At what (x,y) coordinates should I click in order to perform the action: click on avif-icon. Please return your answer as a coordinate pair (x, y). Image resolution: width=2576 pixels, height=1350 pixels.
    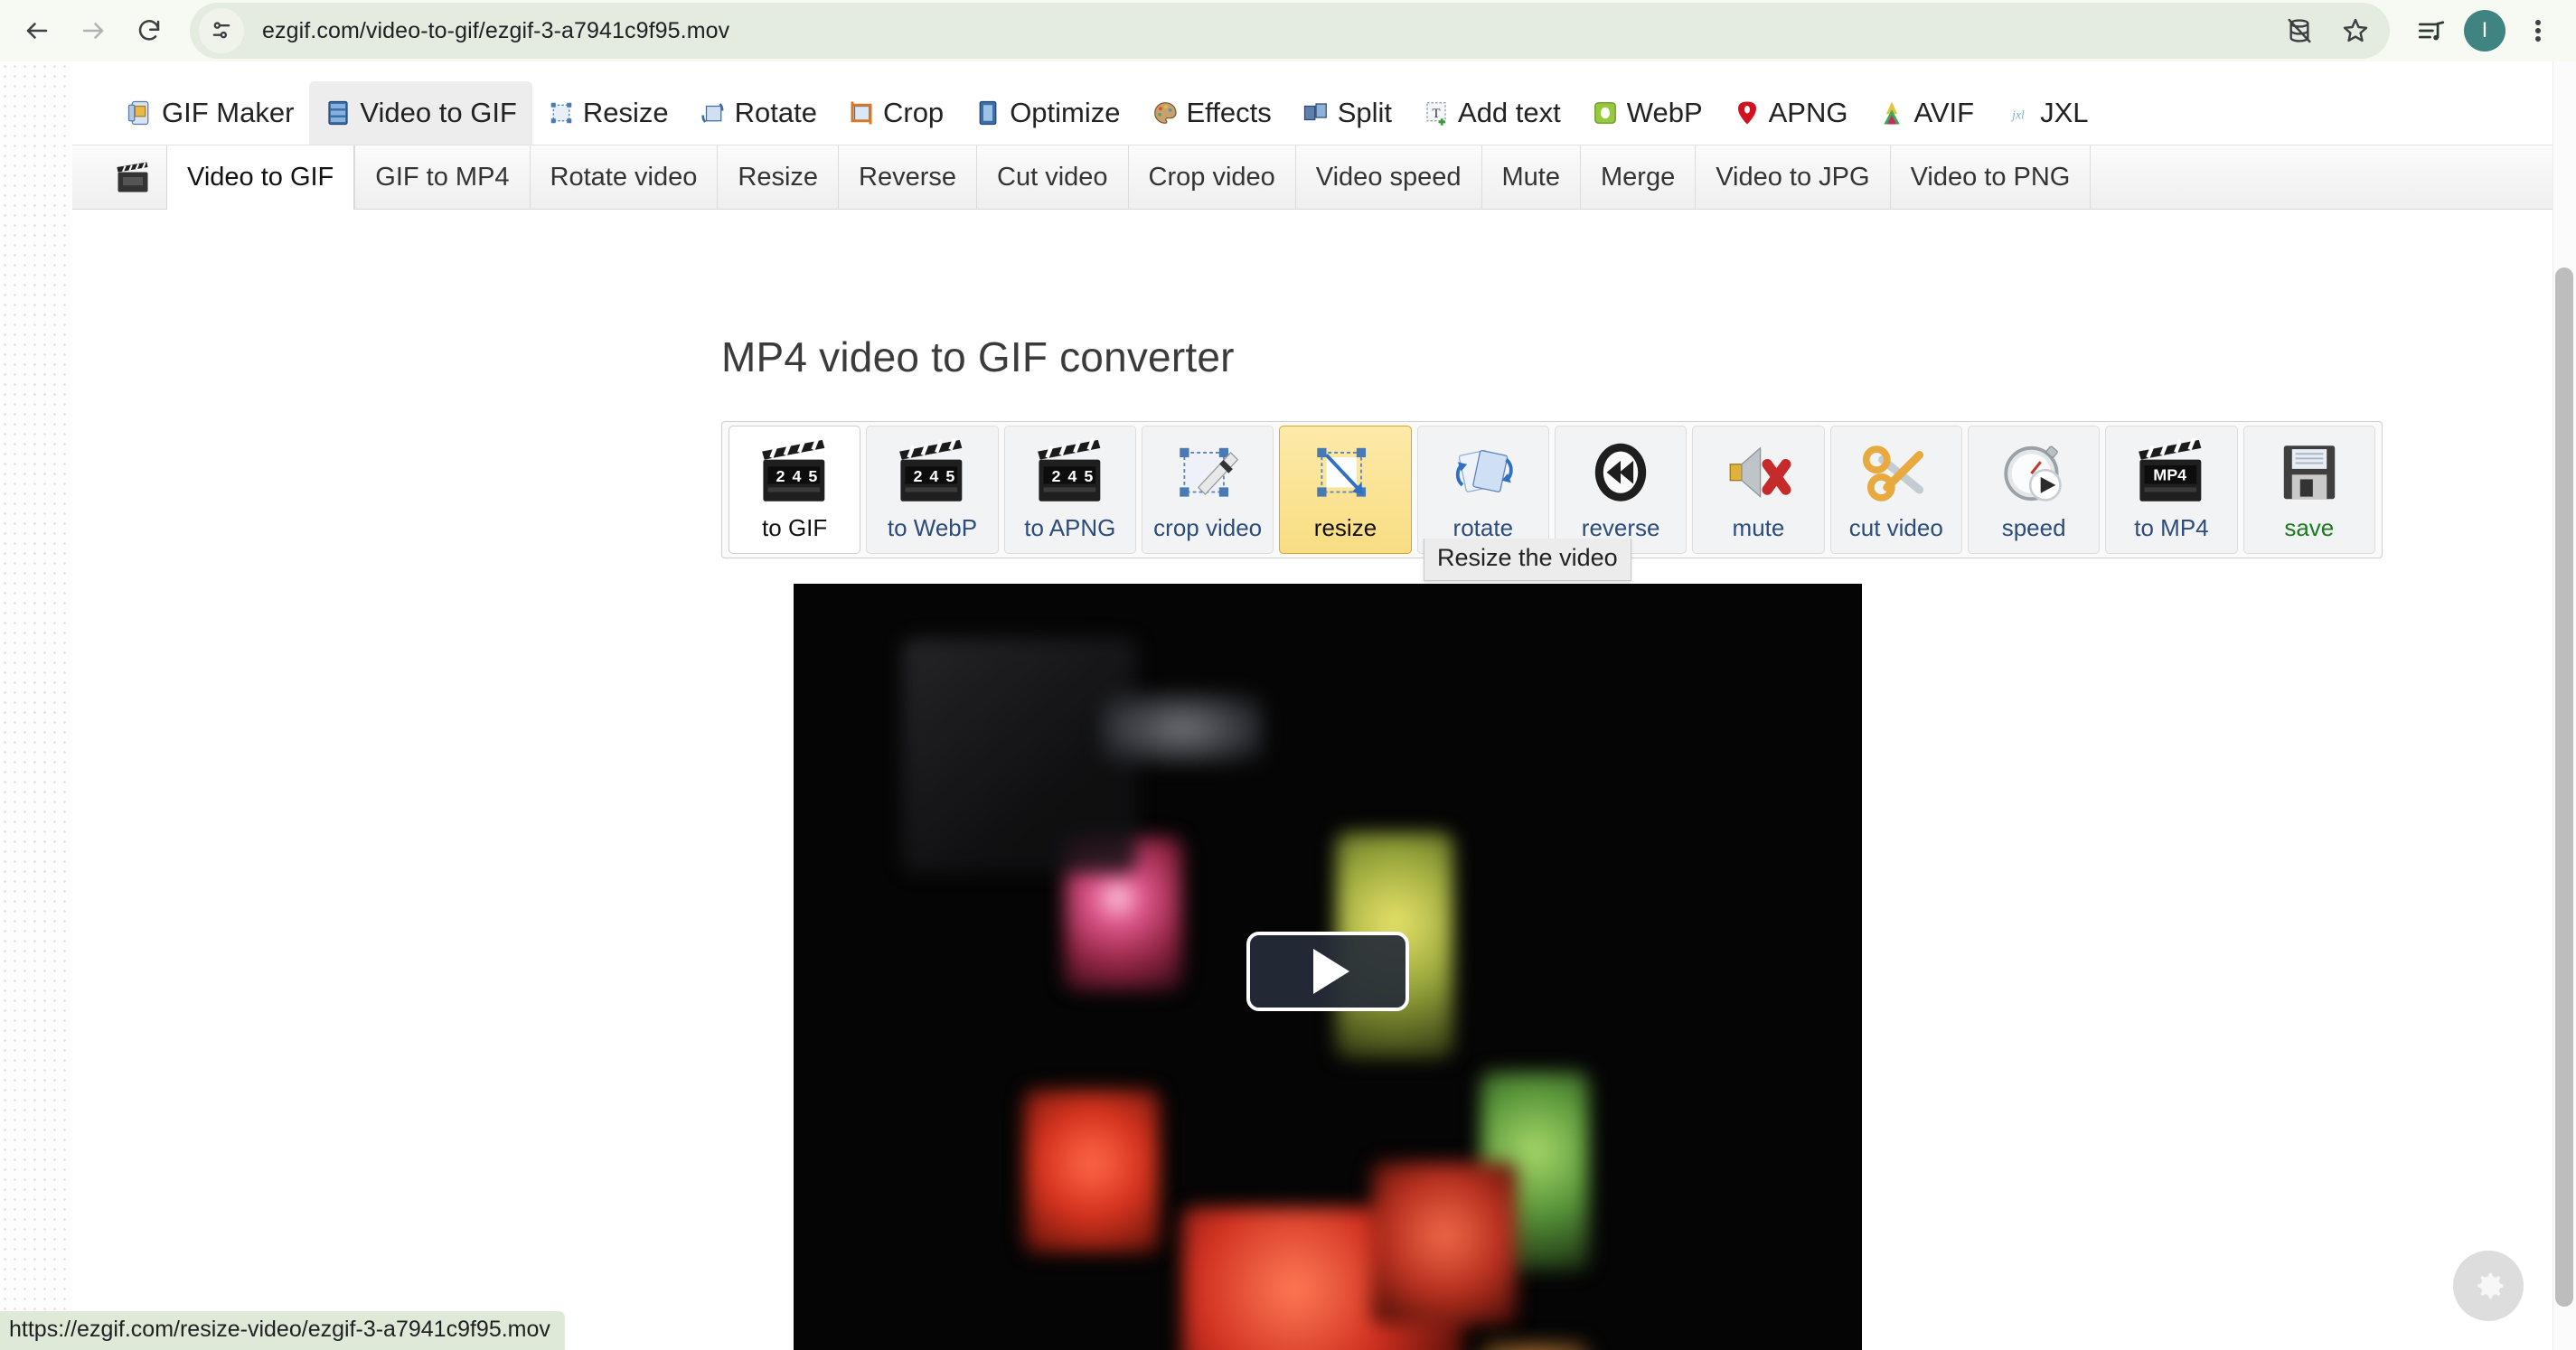
    Looking at the image, I should click on (1893, 113).